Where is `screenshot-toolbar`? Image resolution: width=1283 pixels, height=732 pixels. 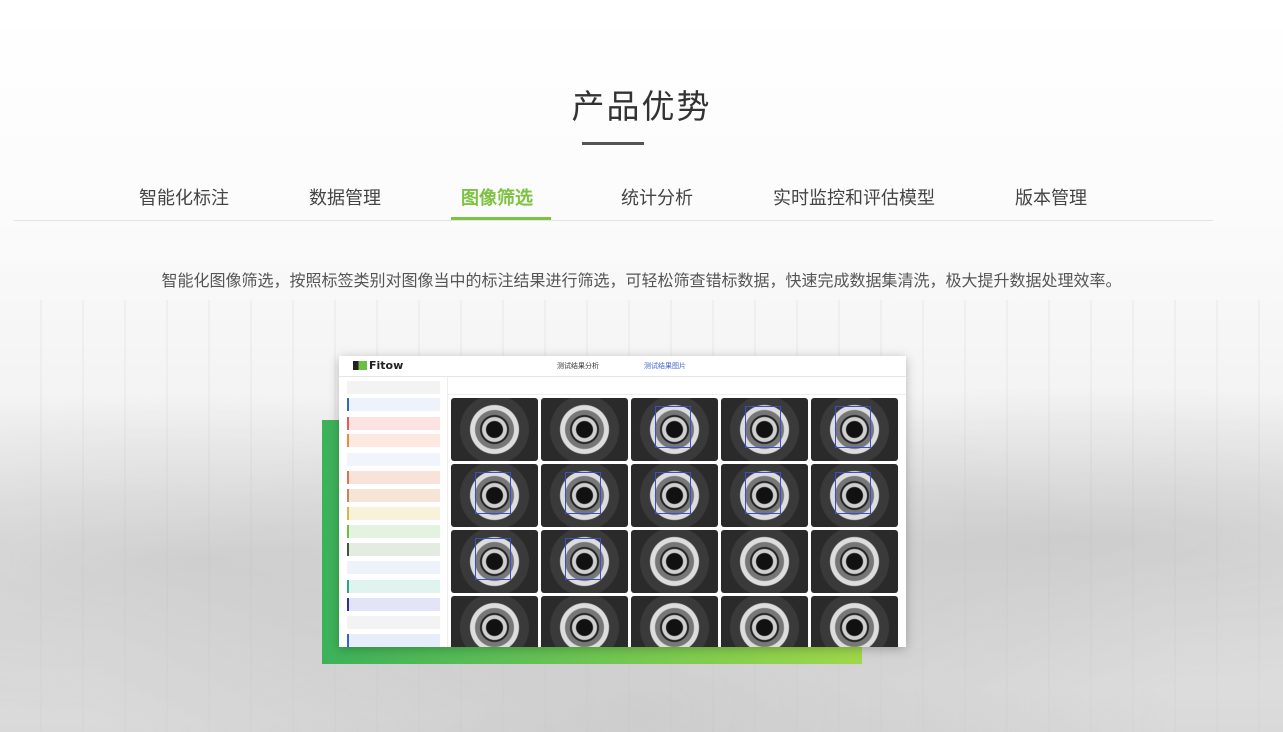
screenshot-toolbar is located at coordinates (677, 386).